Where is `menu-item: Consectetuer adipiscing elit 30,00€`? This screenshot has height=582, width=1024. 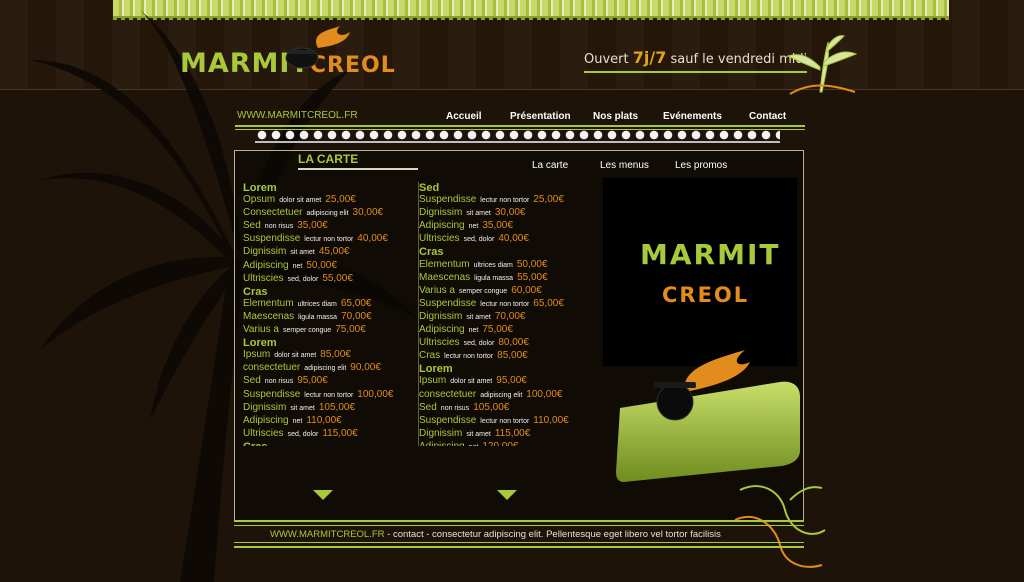
menu-item: Consectetuer adipiscing elit 30,00€ is located at coordinates (333, 213).